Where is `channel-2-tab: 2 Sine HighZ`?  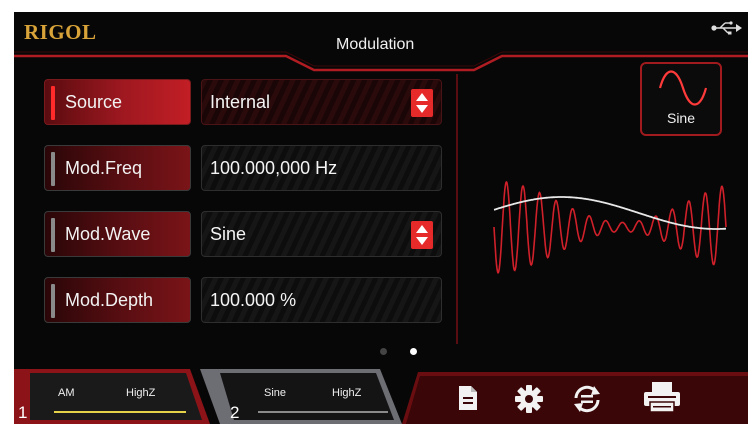
channel-2-tab: 2 Sine HighZ is located at coordinates (301, 396).